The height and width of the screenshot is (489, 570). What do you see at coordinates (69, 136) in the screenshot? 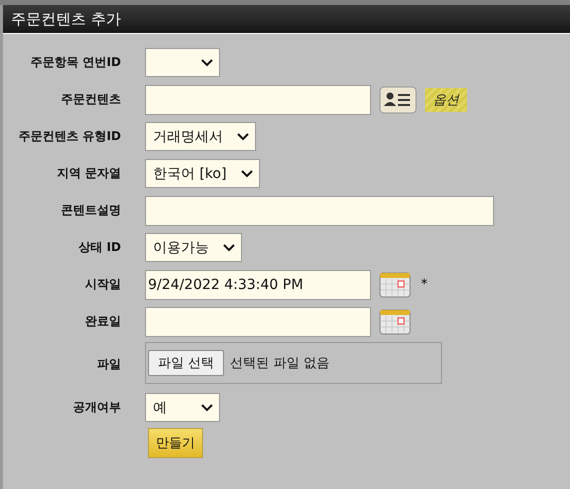
I see `field-label: 주문컨텐츠 유형ID` at bounding box center [69, 136].